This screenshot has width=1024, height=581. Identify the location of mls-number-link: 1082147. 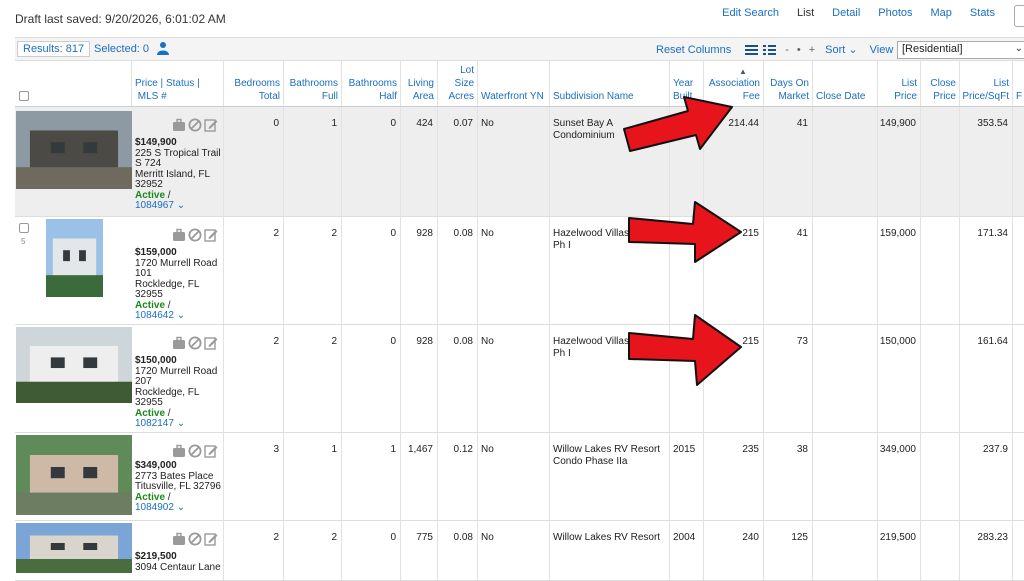
(154, 423).